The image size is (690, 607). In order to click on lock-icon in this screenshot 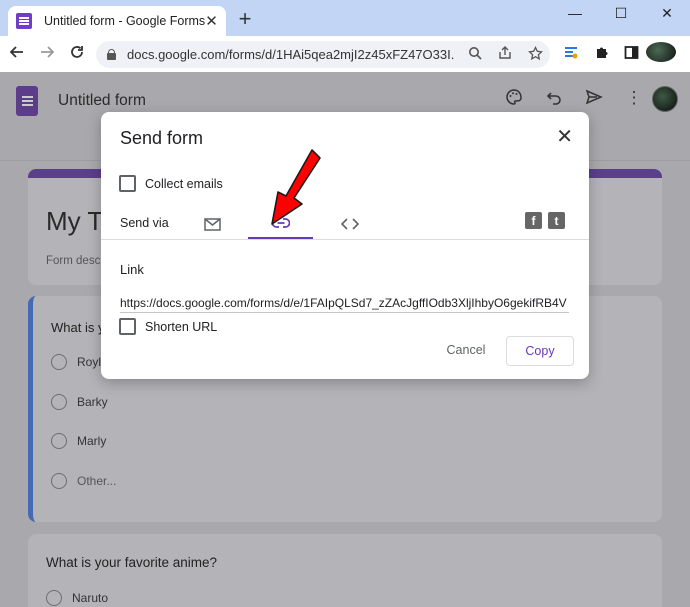, I will do `click(111, 54)`.